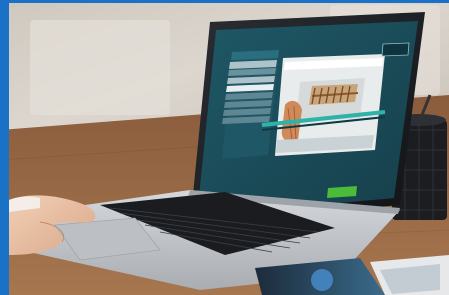 Image resolution: width=449 pixels, height=295 pixels. What do you see at coordinates (395, 49) in the screenshot?
I see `screen-brand-logo` at bounding box center [395, 49].